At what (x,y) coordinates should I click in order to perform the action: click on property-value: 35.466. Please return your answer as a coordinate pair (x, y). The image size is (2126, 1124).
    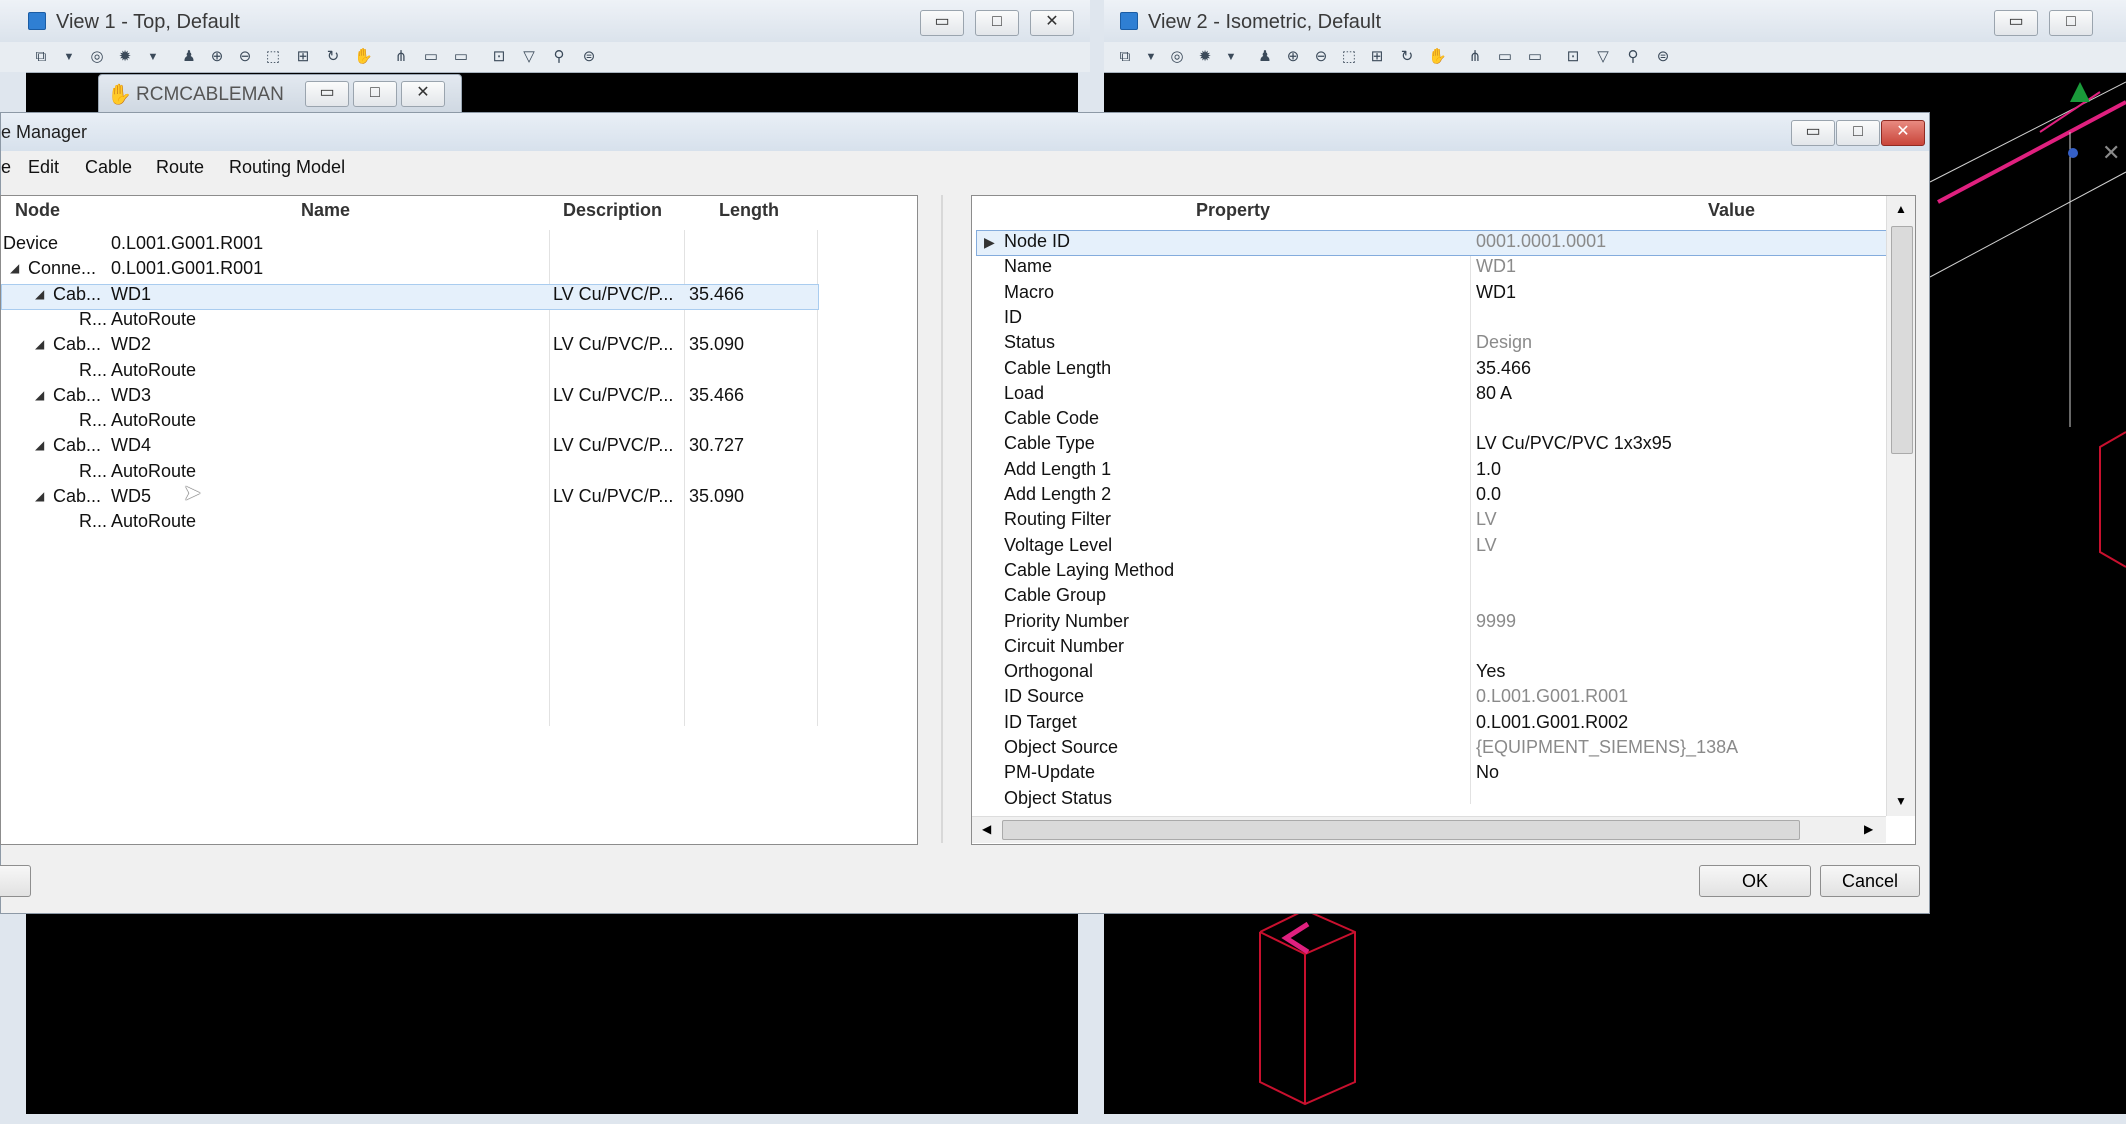
    Looking at the image, I should click on (1503, 368).